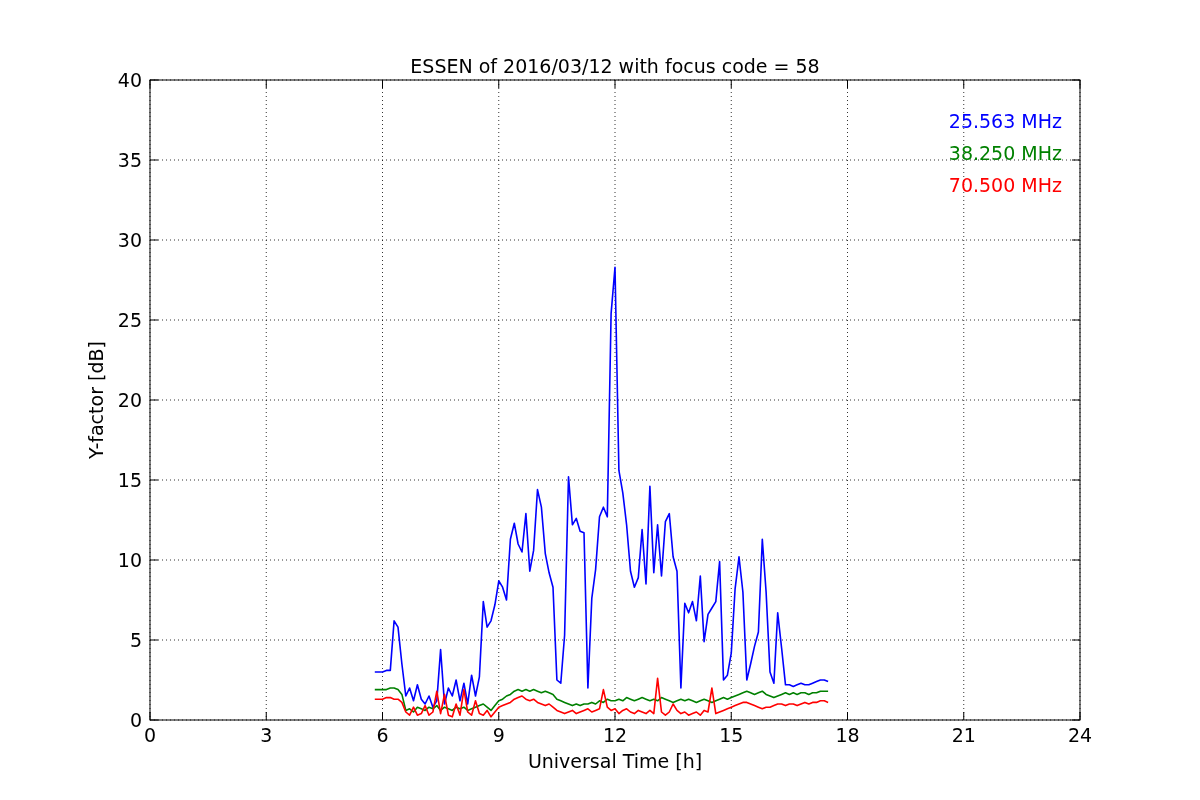  What do you see at coordinates (963, 735) in the screenshot?
I see `x-tick-label: 21` at bounding box center [963, 735].